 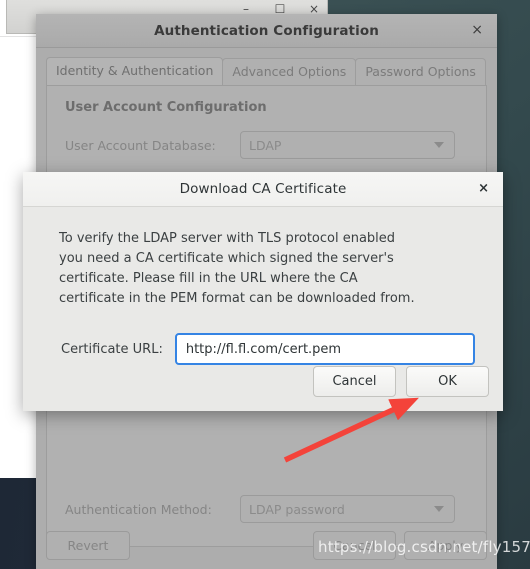 What do you see at coordinates (265, 145) in the screenshot?
I see `user-account-database-value: LDAP` at bounding box center [265, 145].